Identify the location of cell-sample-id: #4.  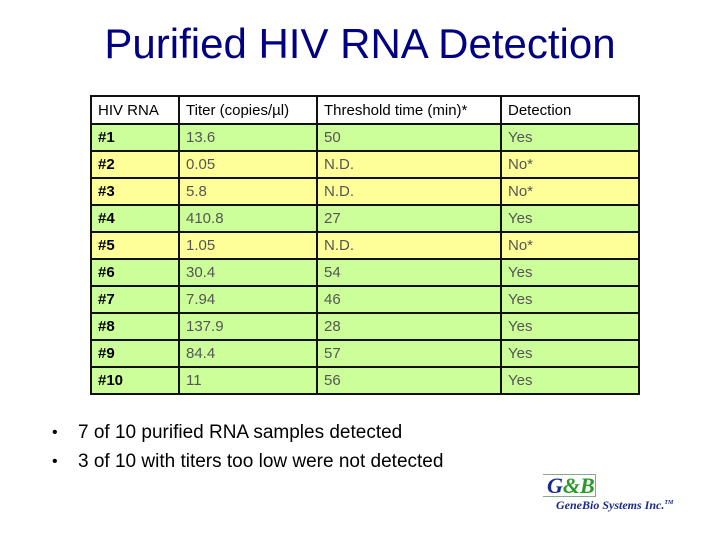
(135, 218).